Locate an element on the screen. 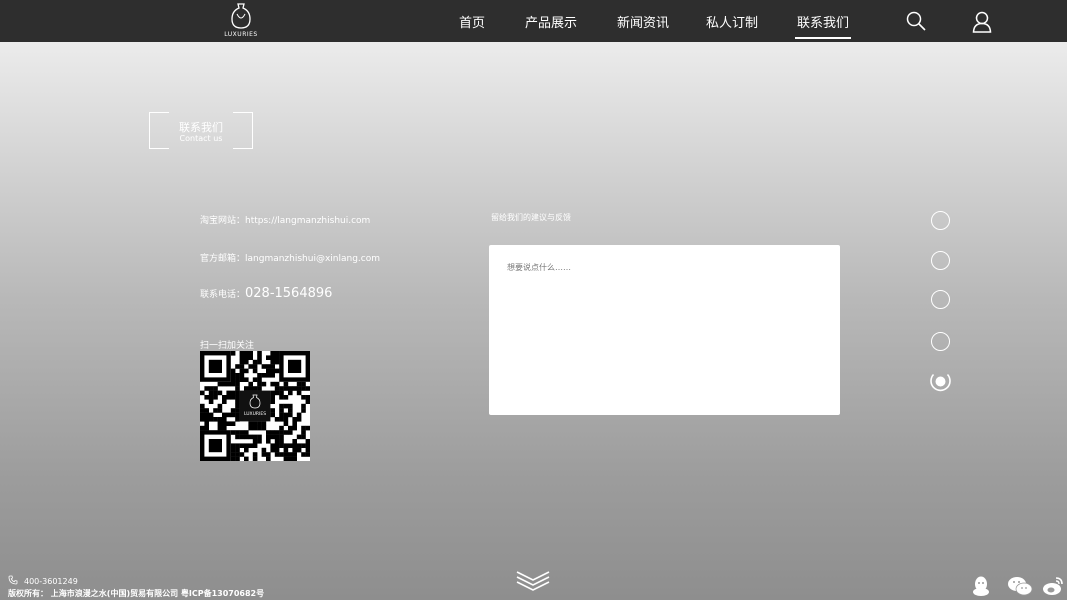 The width and height of the screenshot is (1067, 600). weibo-icon is located at coordinates (1053, 587).